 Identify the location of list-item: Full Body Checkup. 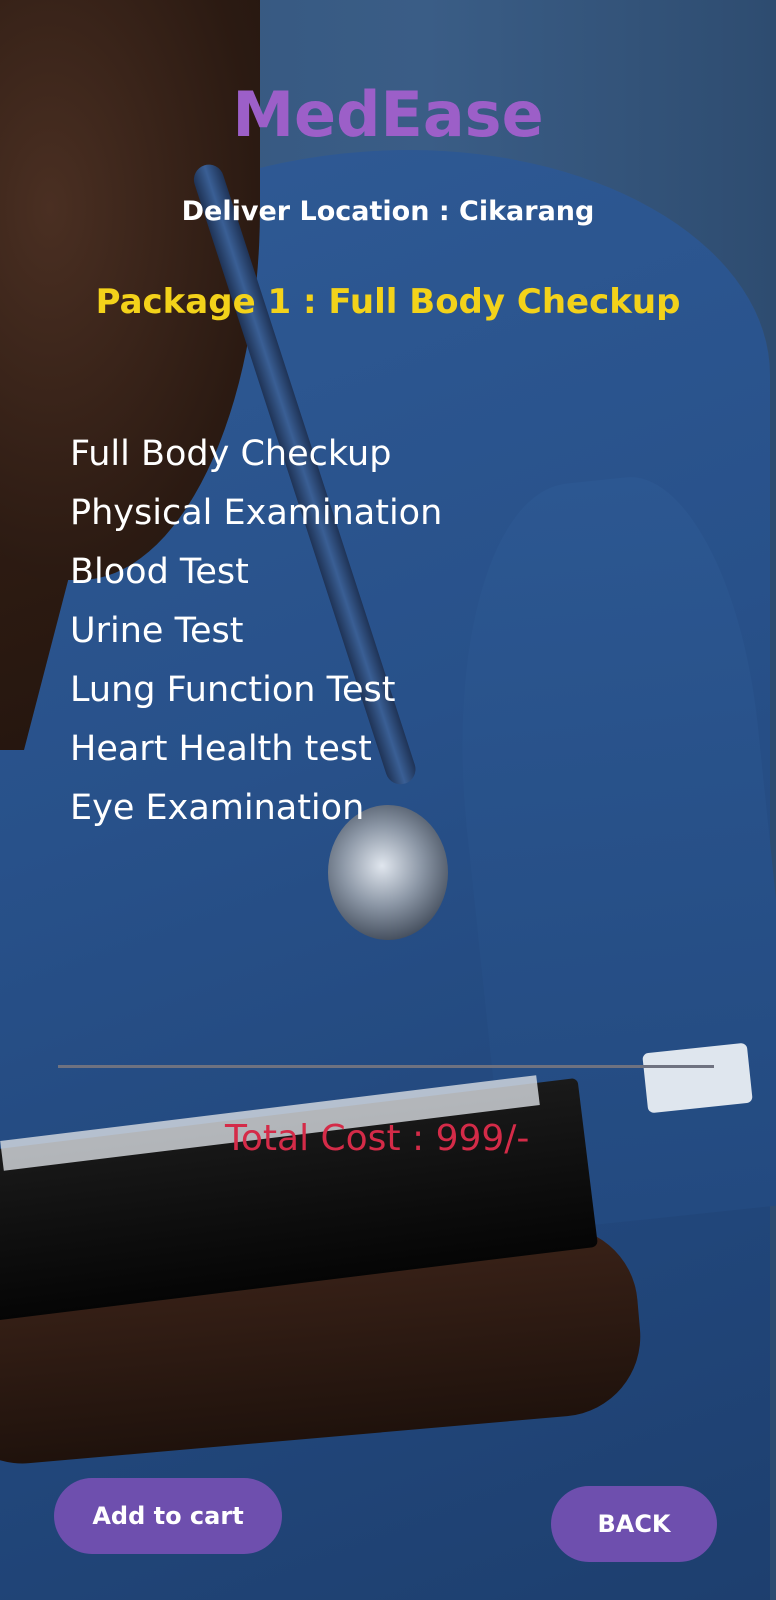
(231, 454).